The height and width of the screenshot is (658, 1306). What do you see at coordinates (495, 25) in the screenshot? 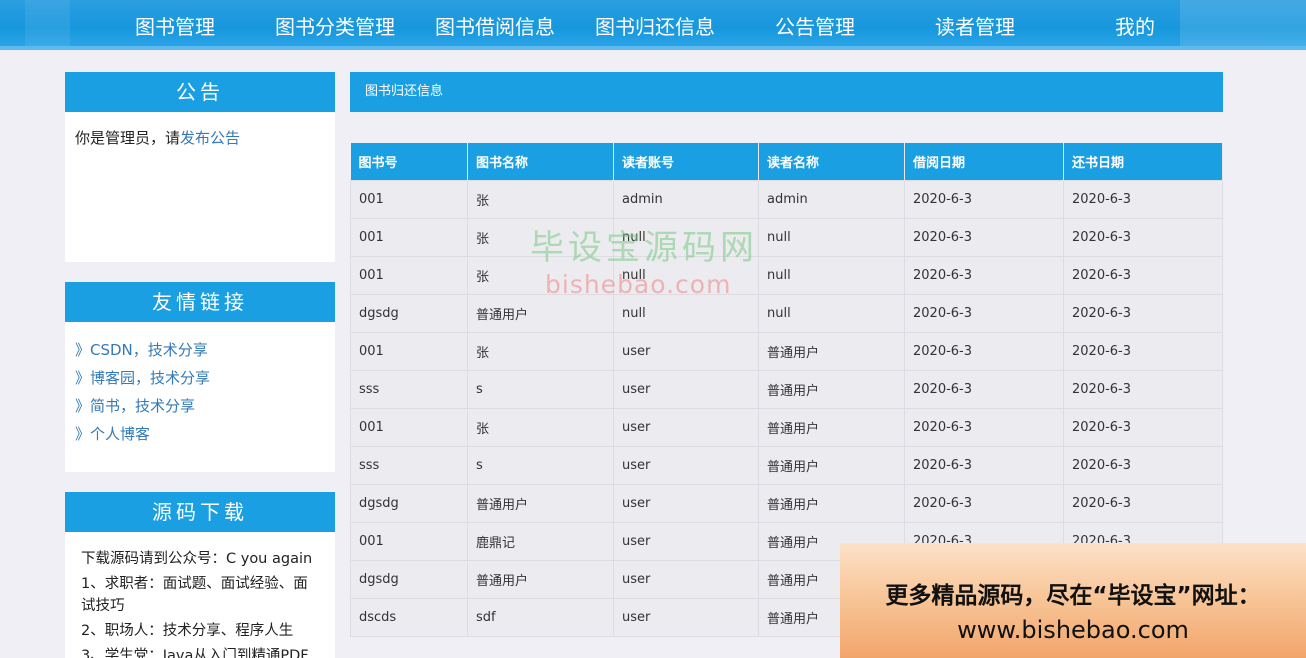
I see `nav-borrow-info: 图书借阅信息` at bounding box center [495, 25].